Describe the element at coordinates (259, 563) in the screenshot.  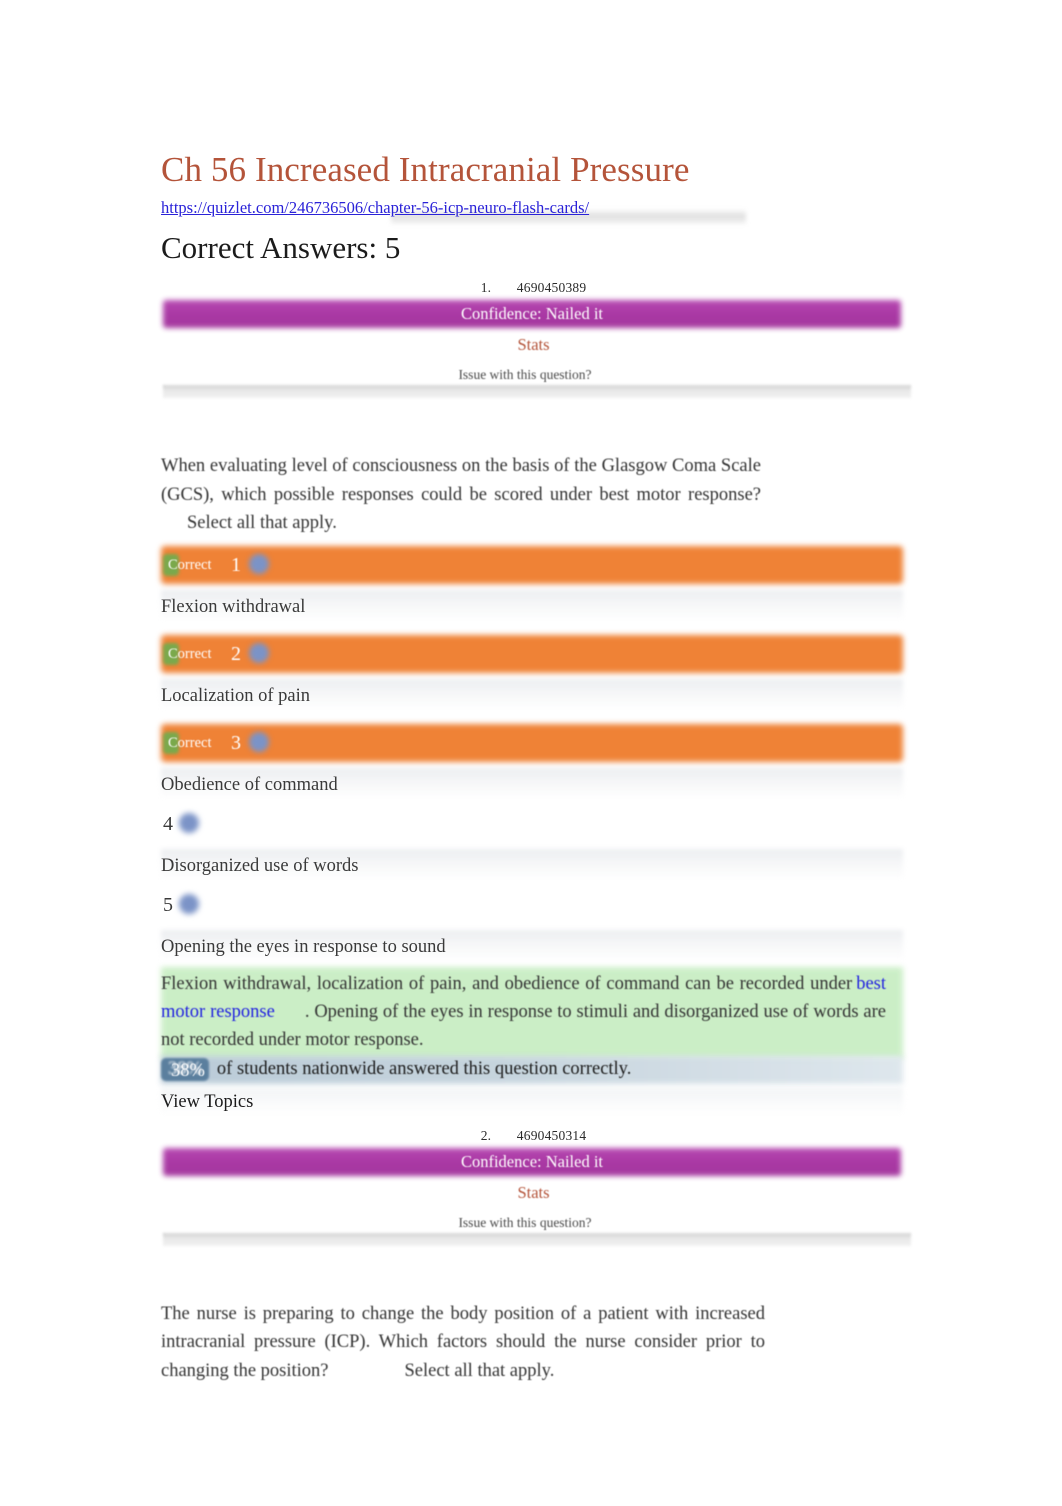
I see `choice-1-radio-icon` at that location.